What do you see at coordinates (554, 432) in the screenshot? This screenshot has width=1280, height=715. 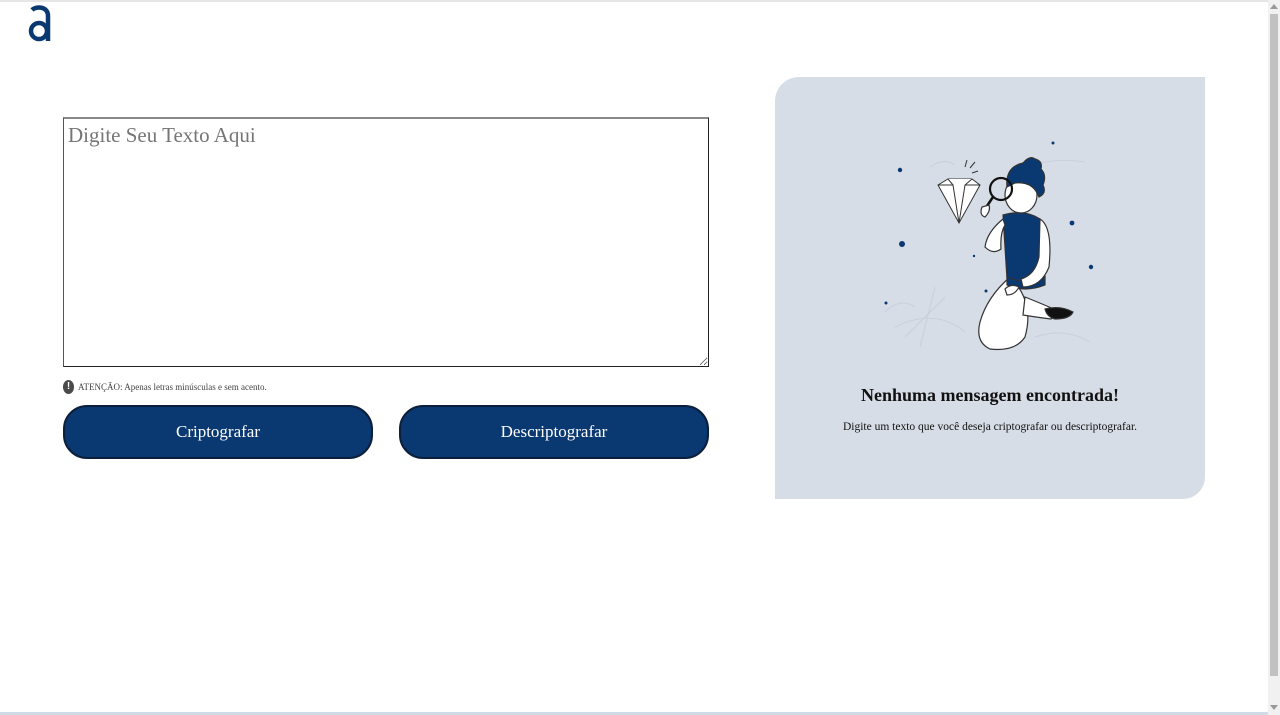 I see `decrypt-button: Descriptografar` at bounding box center [554, 432].